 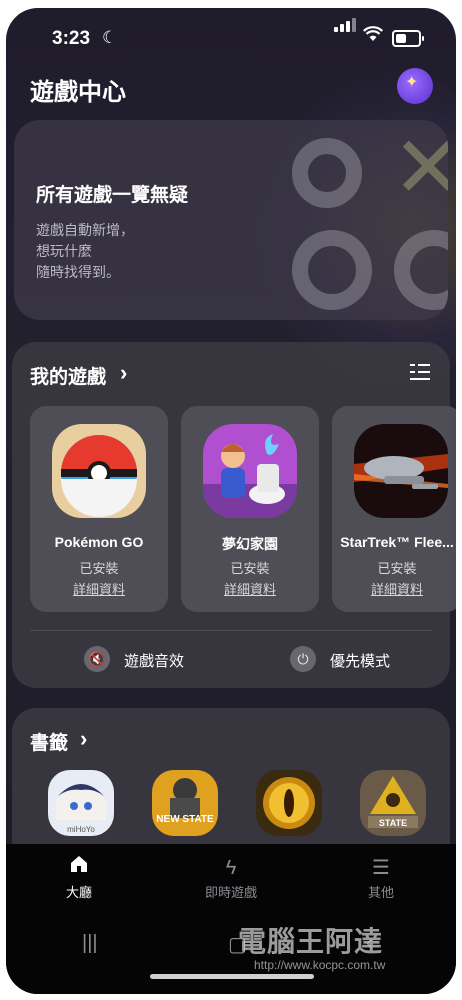 I want to click on nav-label: 大廳, so click(x=78, y=892).